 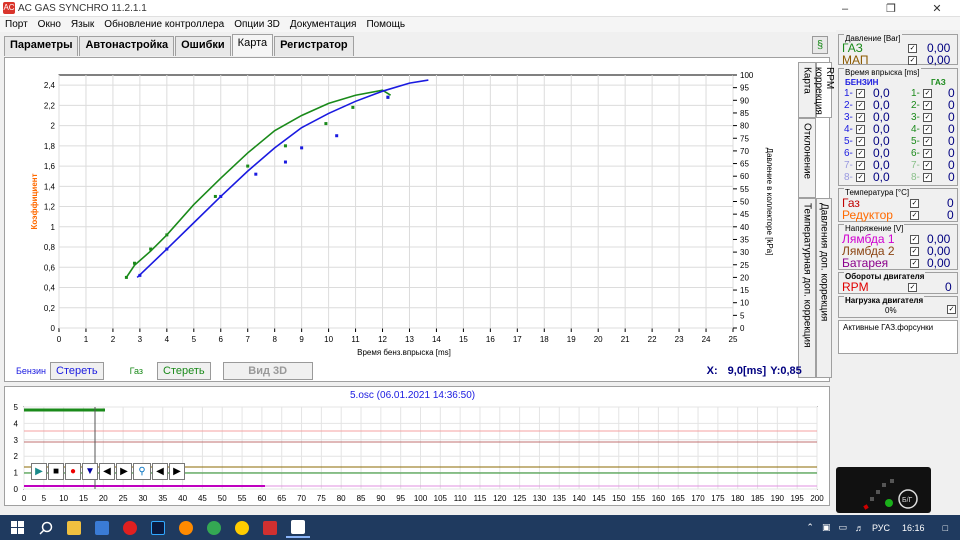 I want to click on benzin-data-point, so click(x=337, y=136).